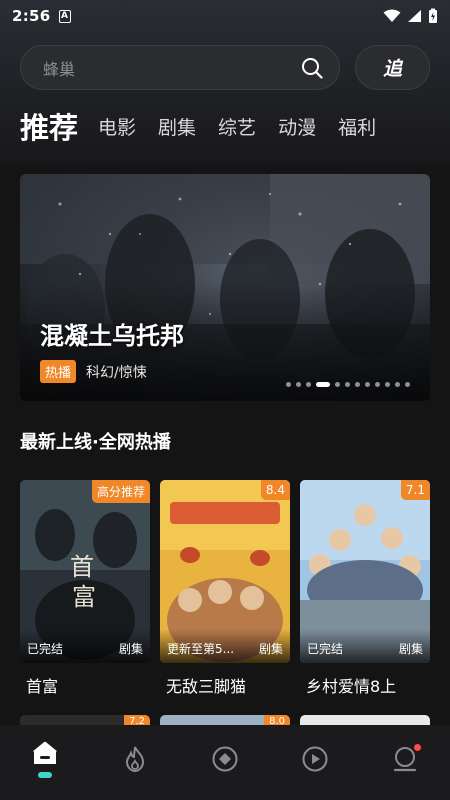 The image size is (450, 800). Describe the element at coordinates (392, 15) in the screenshot. I see `wifi-icon` at that location.